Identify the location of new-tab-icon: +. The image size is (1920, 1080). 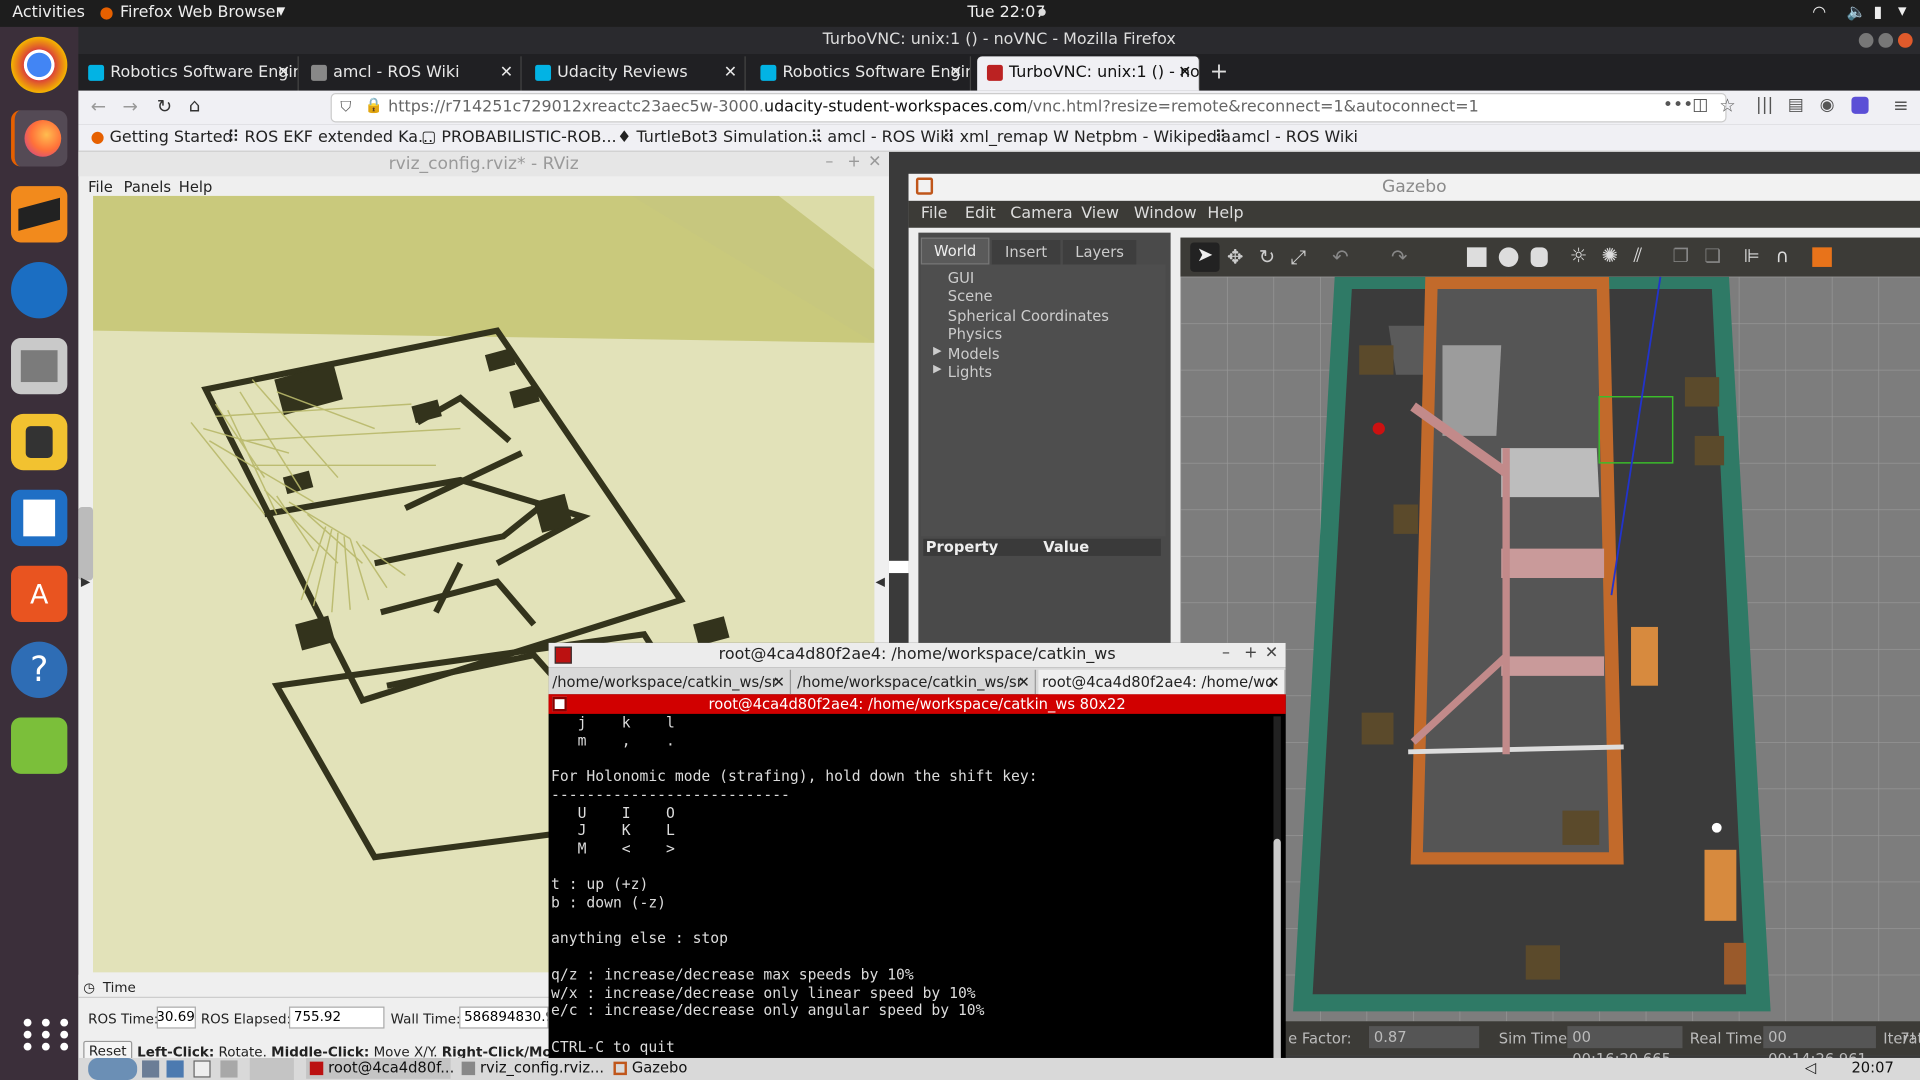
(1219, 72).